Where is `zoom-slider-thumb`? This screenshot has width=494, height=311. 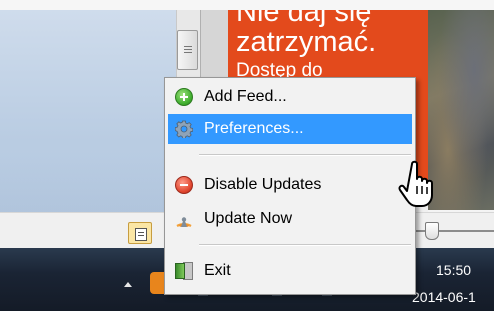
zoom-slider-thumb is located at coordinates (432, 231).